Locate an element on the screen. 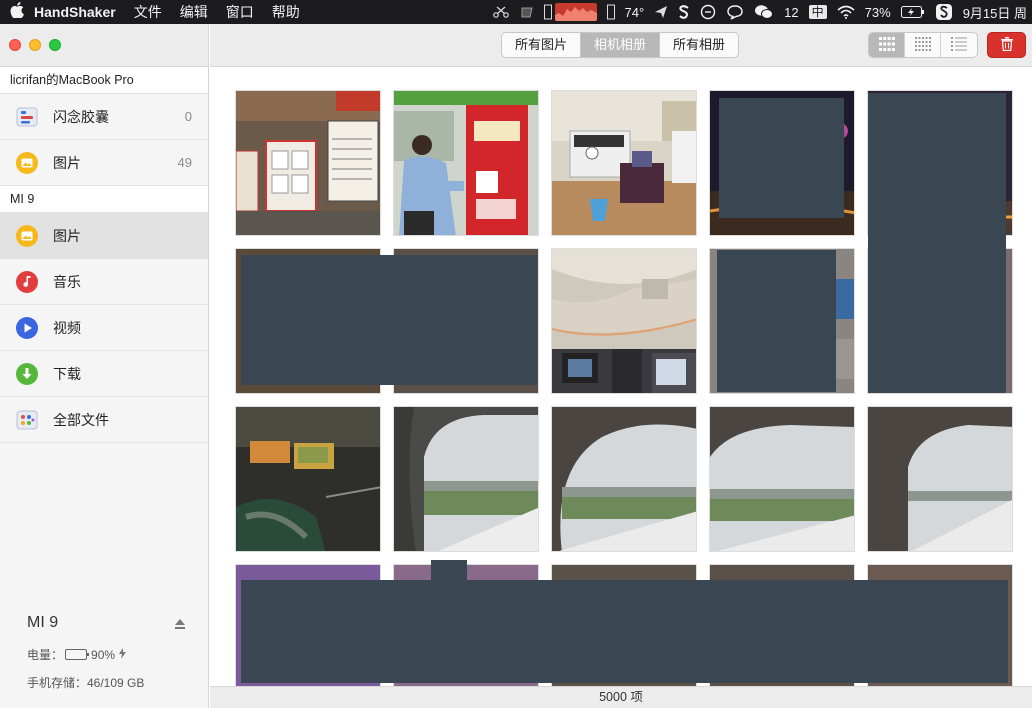  list-icon is located at coordinates (959, 45).